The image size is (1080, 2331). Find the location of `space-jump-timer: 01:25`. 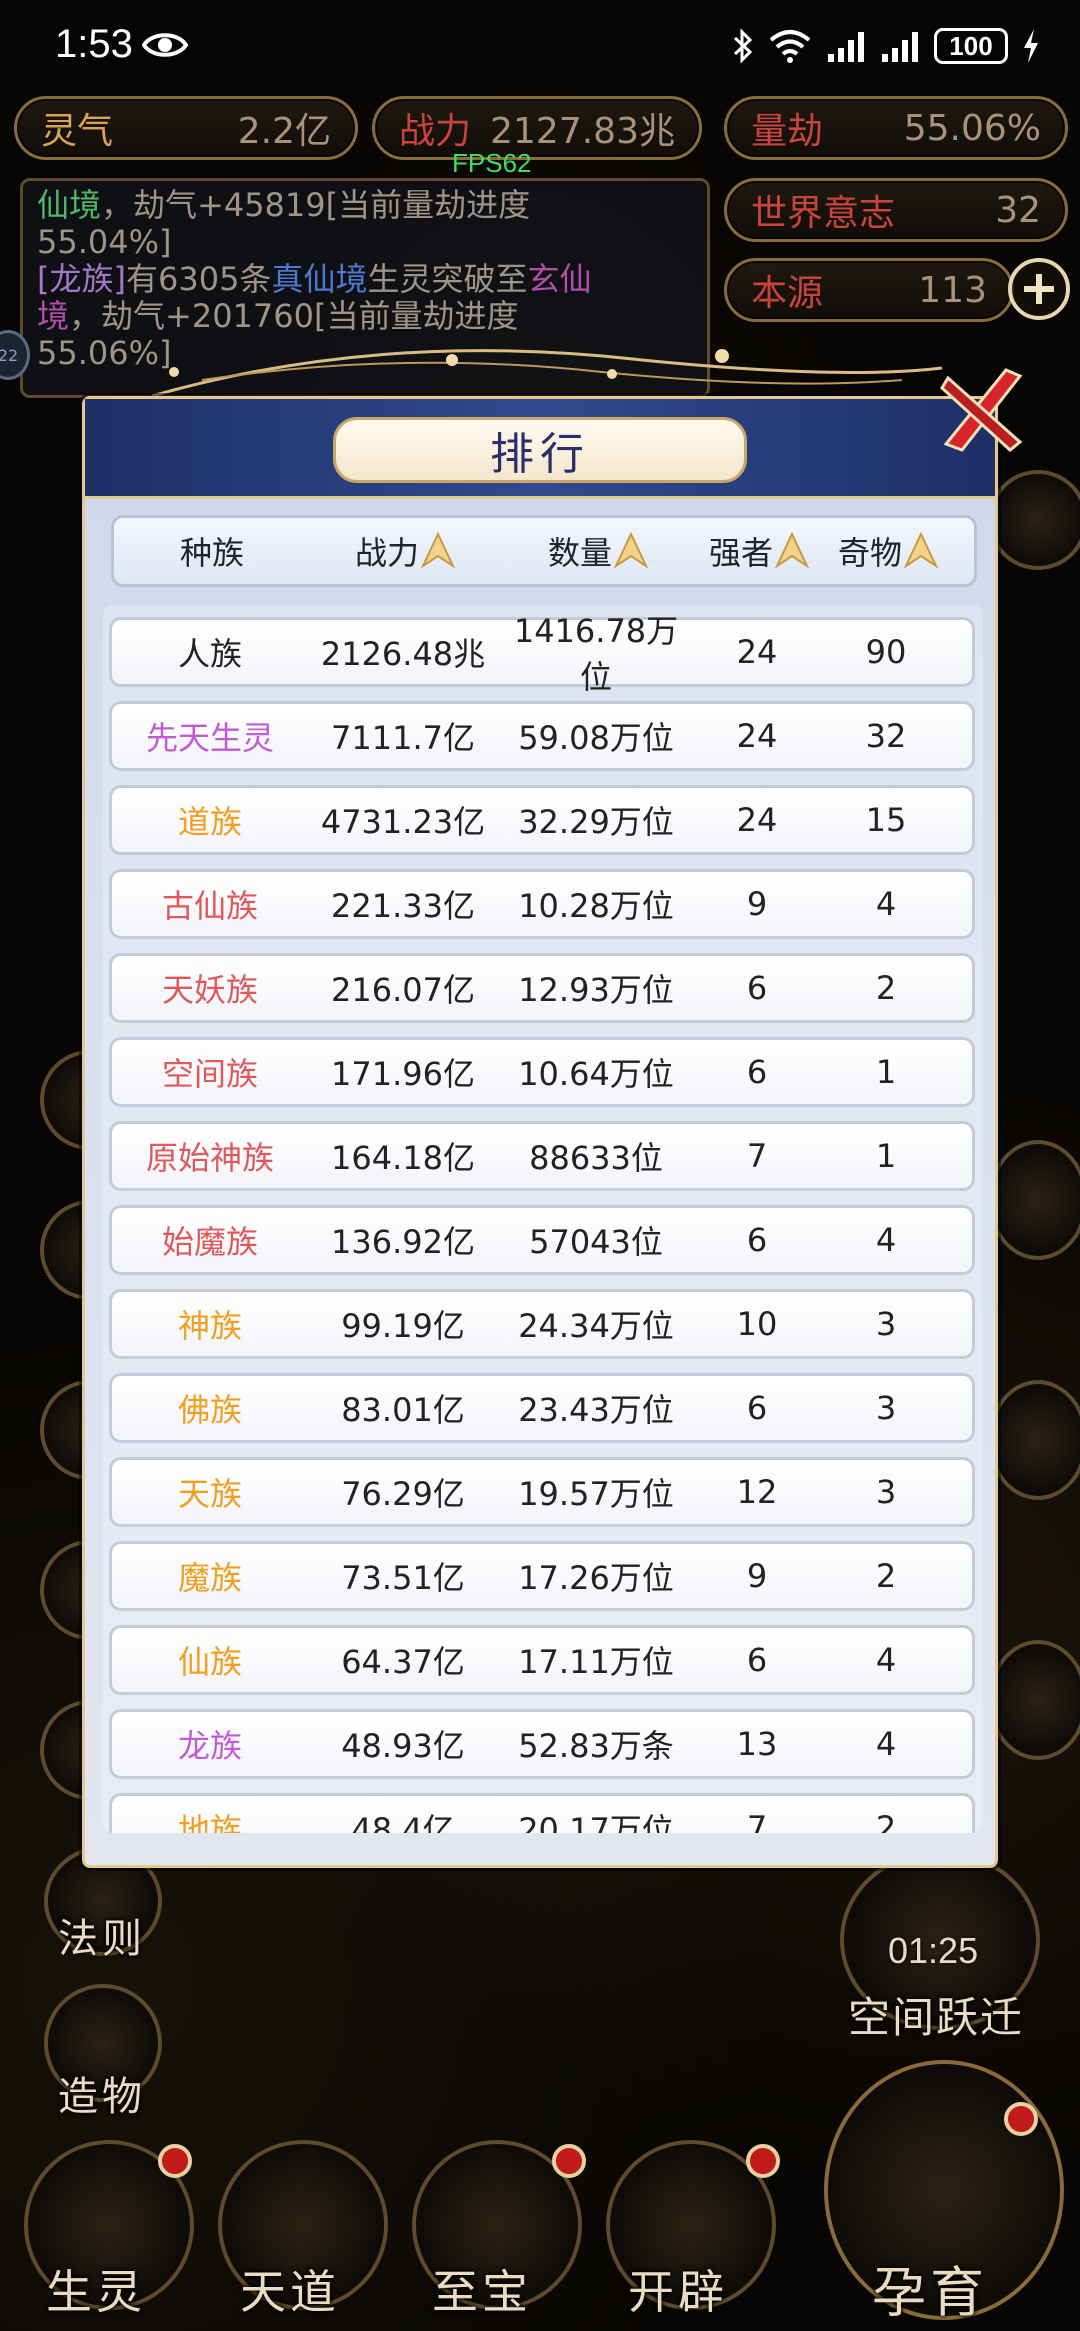

space-jump-timer: 01:25 is located at coordinates (933, 1950).